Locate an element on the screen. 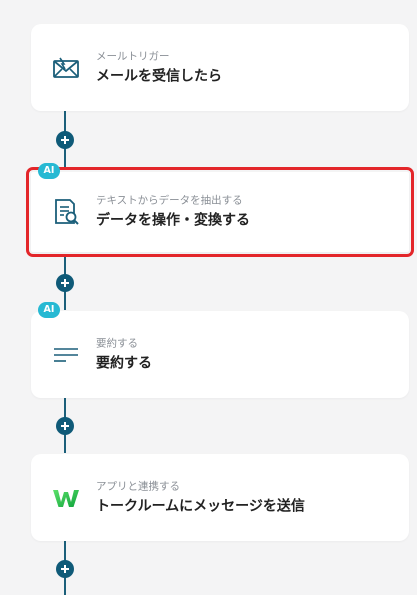 This screenshot has height=595, width=417. mail-icon is located at coordinates (66, 68).